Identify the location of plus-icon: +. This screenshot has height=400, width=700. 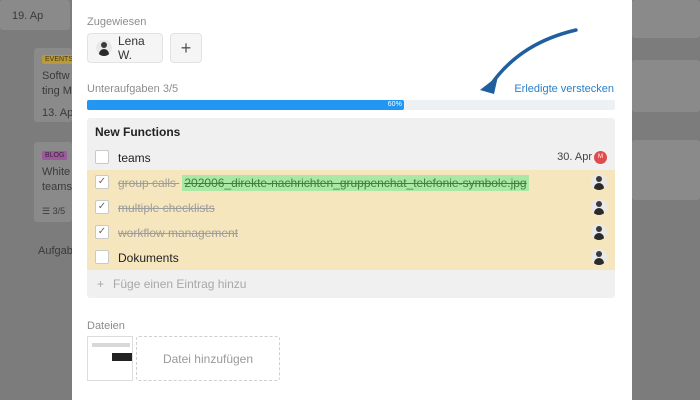
(101, 284).